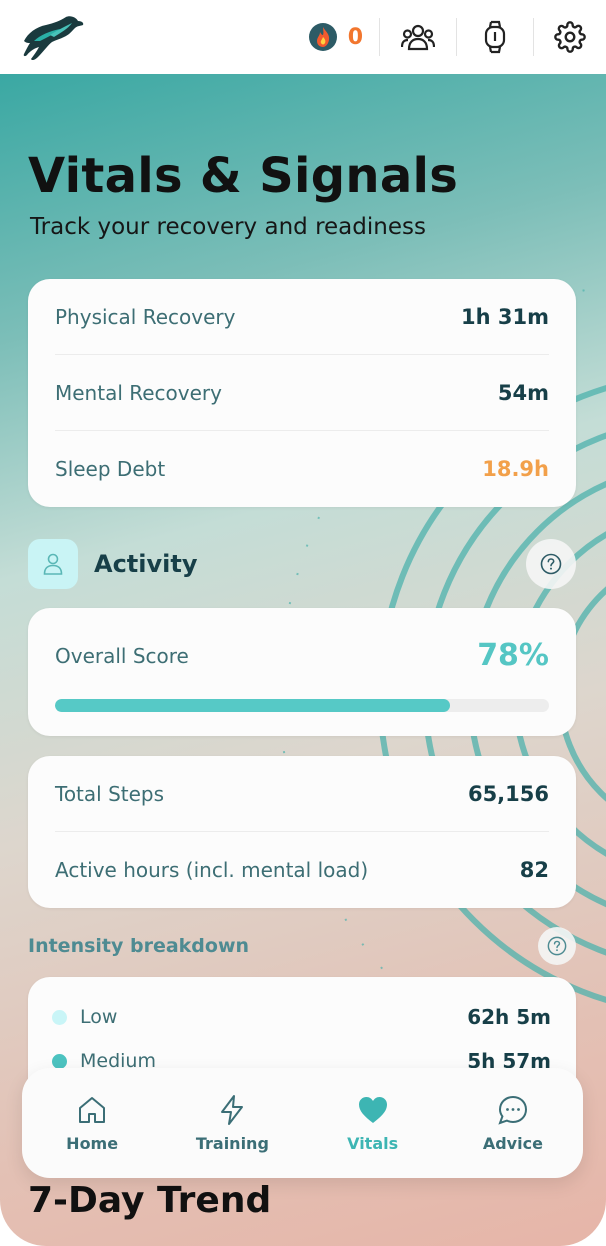  Describe the element at coordinates (515, 469) in the screenshot. I see `row-value: 18.9h` at that location.